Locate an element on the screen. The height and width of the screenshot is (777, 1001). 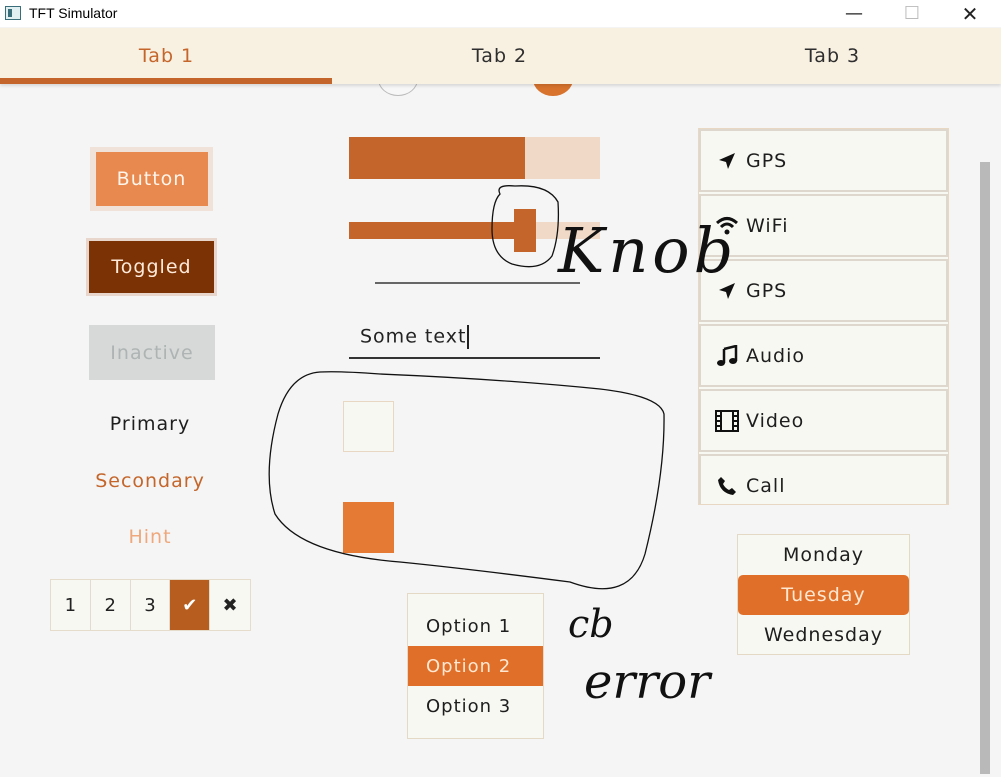
text-cursor is located at coordinates (468, 337).